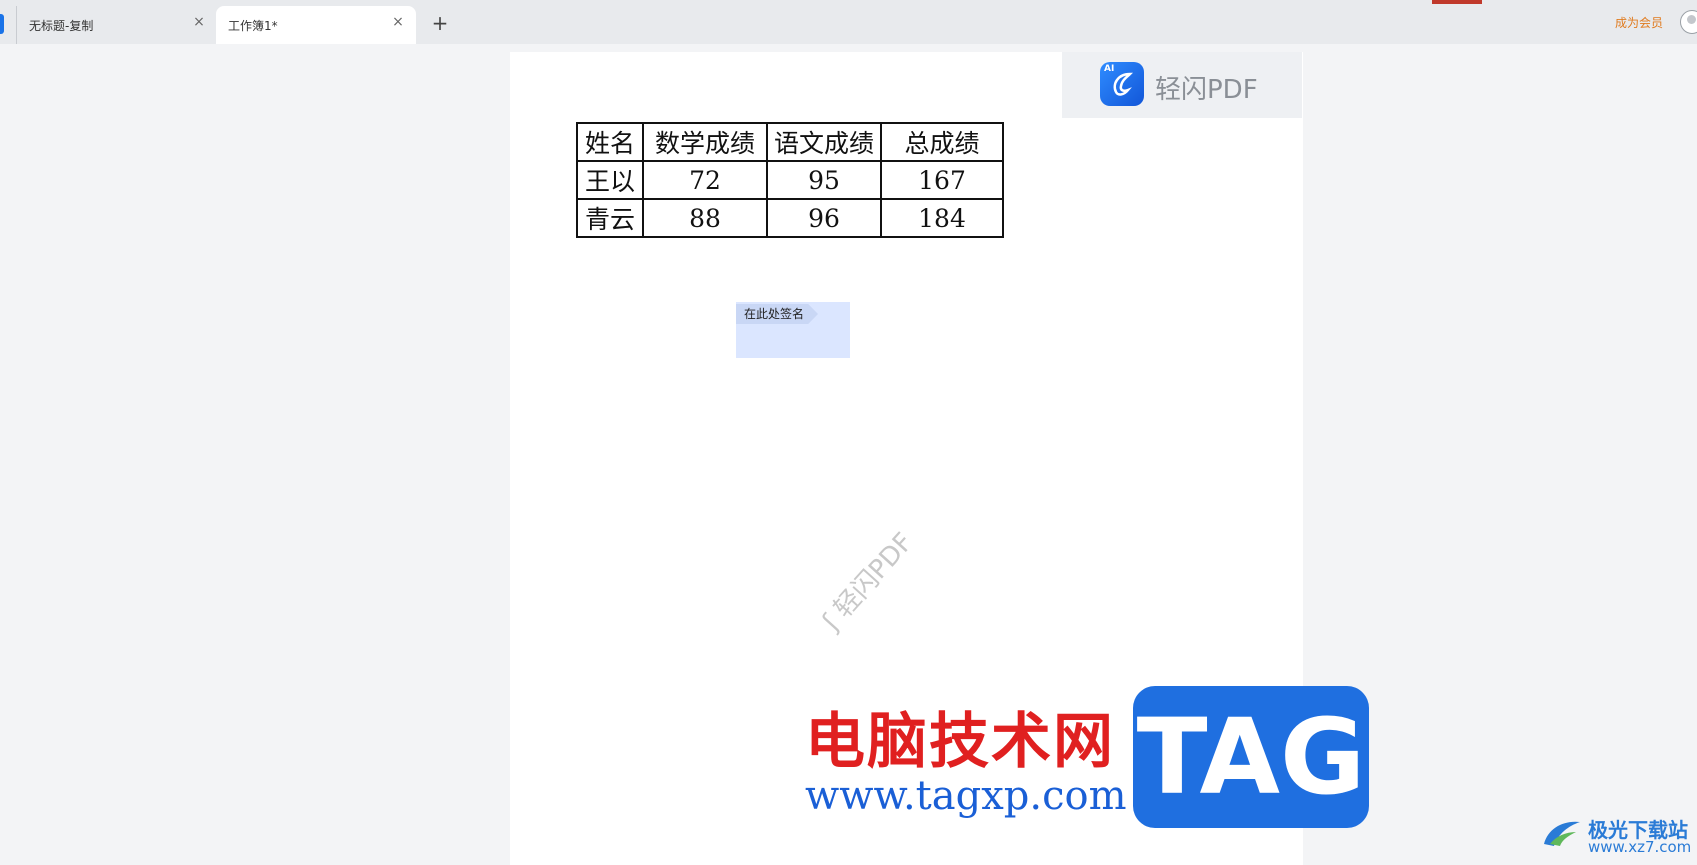 The width and height of the screenshot is (1697, 865). I want to click on tab-label: 工作簿1*, so click(253, 26).